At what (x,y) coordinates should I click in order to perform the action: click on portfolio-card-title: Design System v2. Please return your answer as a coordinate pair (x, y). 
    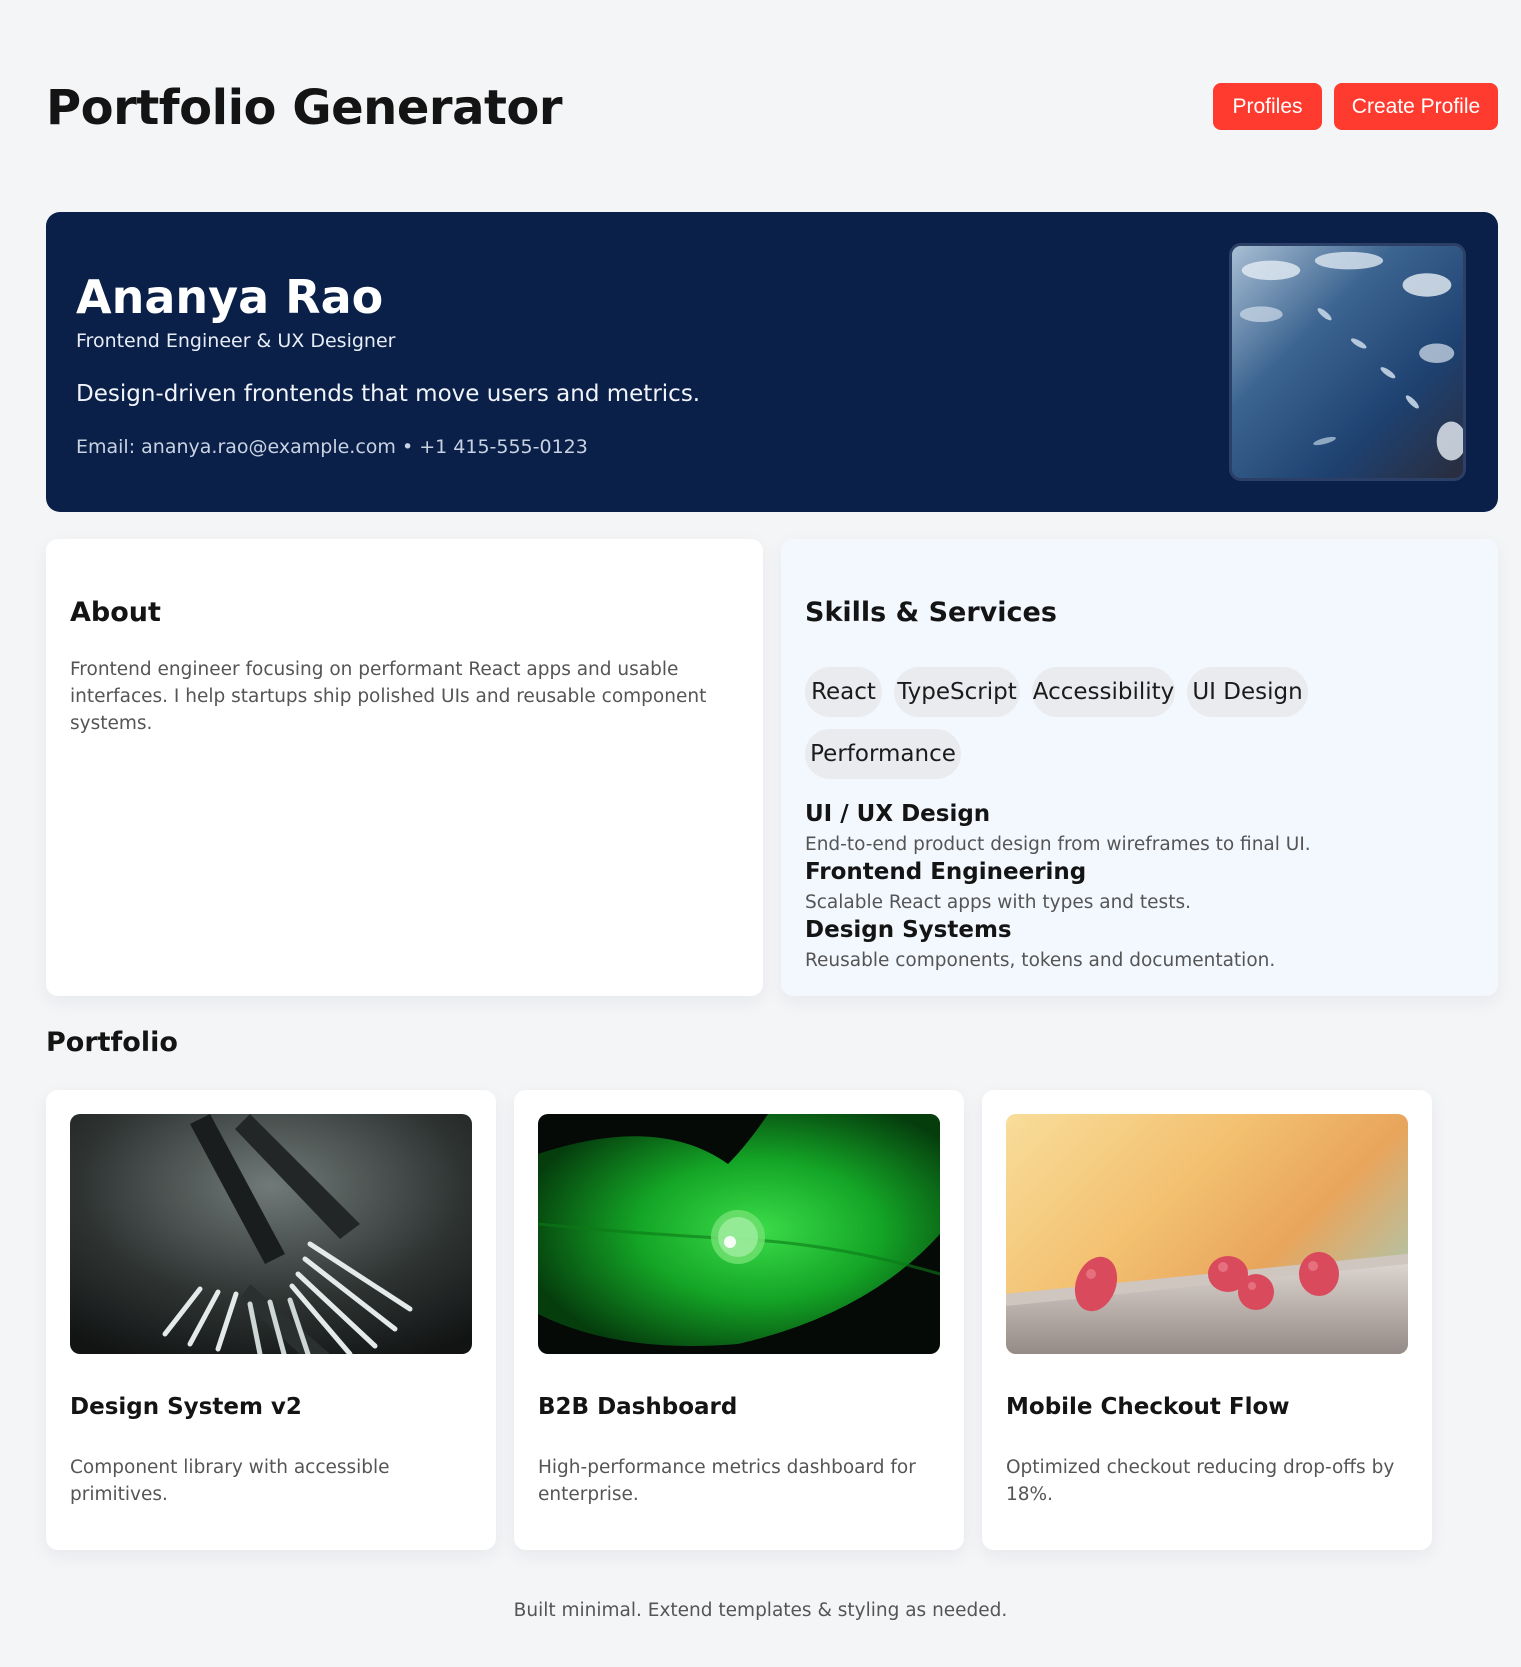
    Looking at the image, I should click on (186, 1407).